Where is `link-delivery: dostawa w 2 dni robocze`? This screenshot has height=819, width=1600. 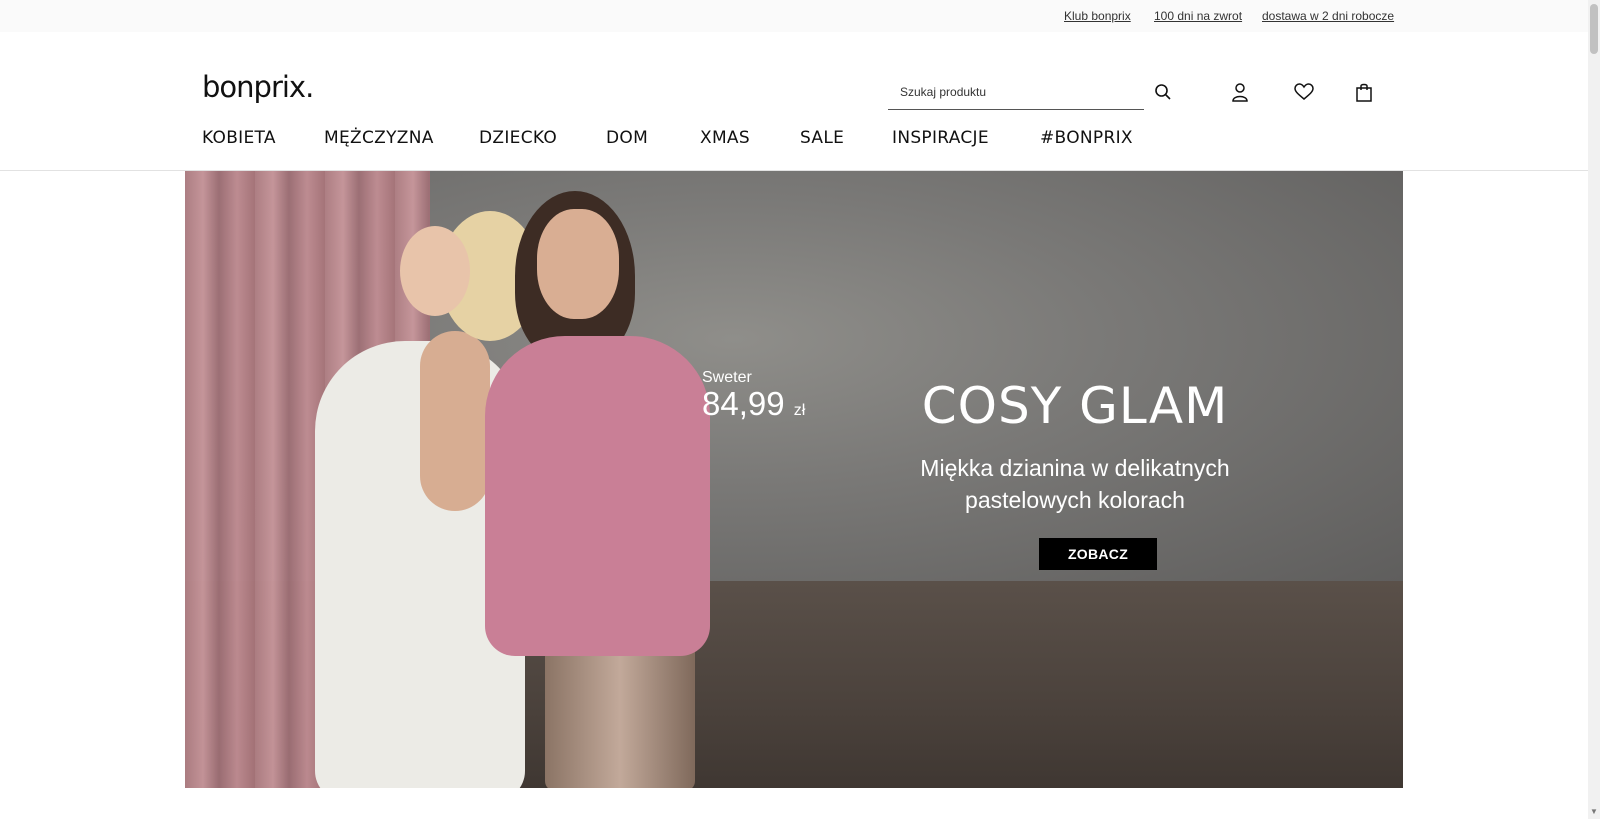 link-delivery: dostawa w 2 dni robocze is located at coordinates (1328, 16).